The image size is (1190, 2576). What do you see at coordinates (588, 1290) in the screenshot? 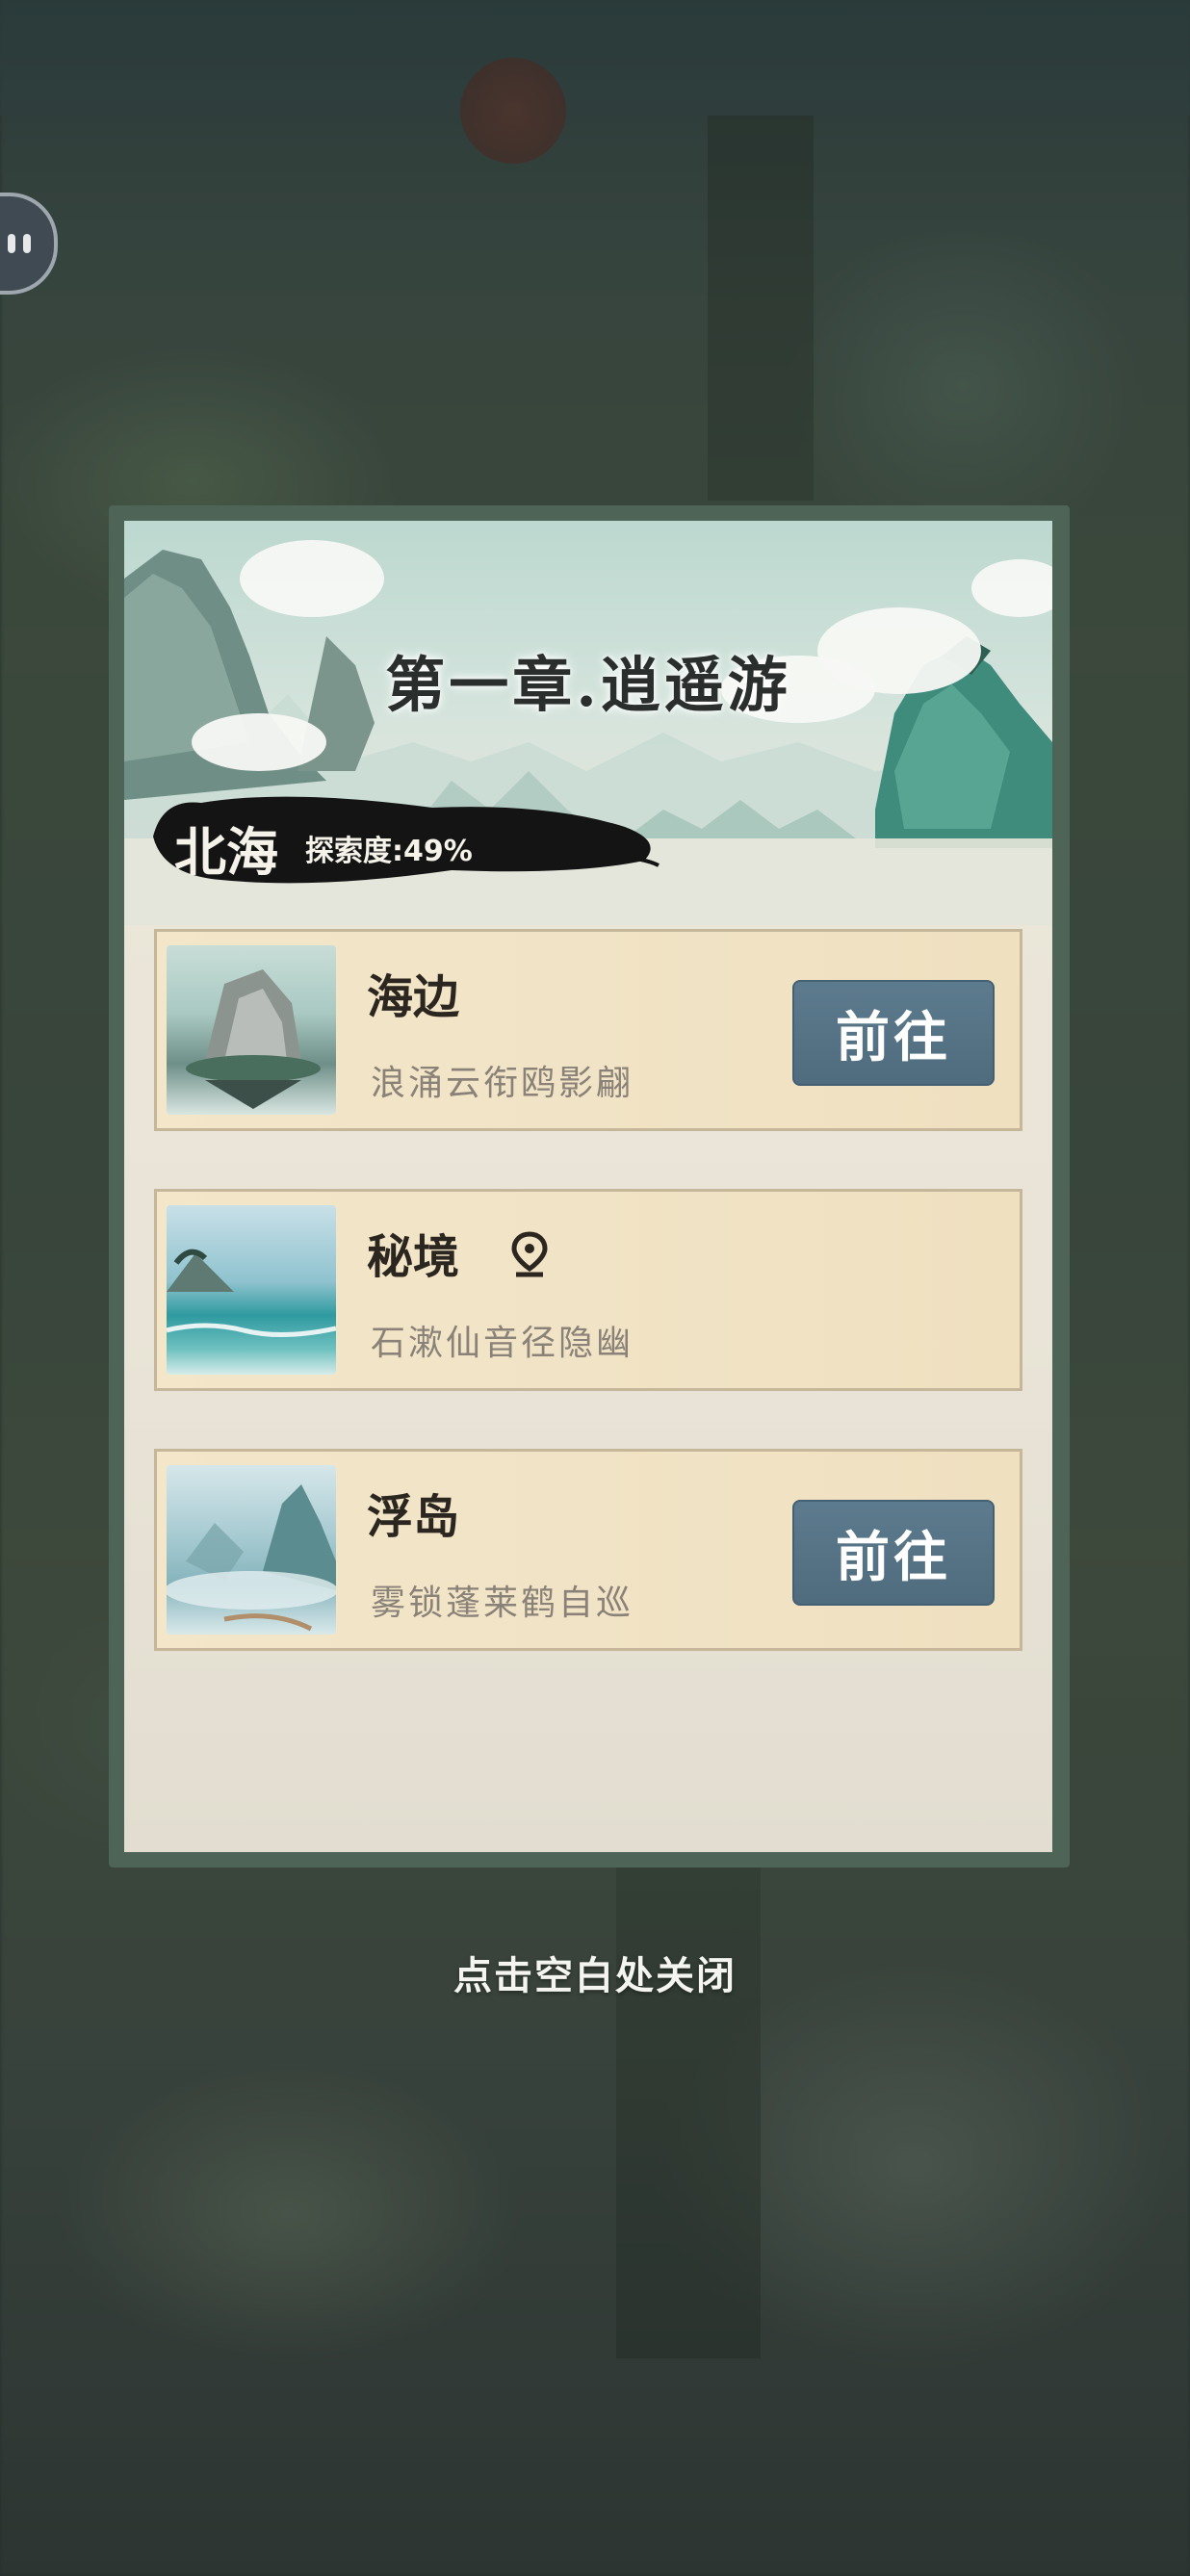
I see `location-card-mijing: 秘境 石漱仙音径隐幽` at bounding box center [588, 1290].